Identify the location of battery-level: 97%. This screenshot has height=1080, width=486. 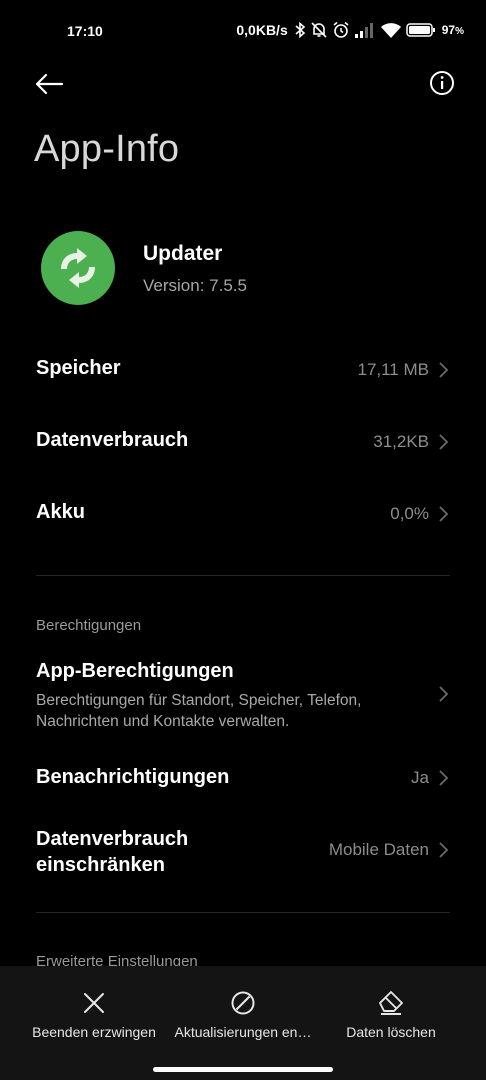
(453, 30).